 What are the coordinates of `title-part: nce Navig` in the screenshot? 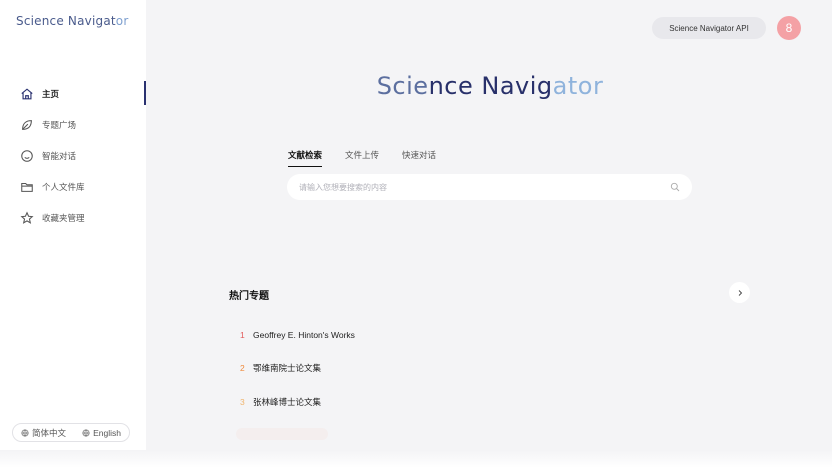 It's located at (490, 86).